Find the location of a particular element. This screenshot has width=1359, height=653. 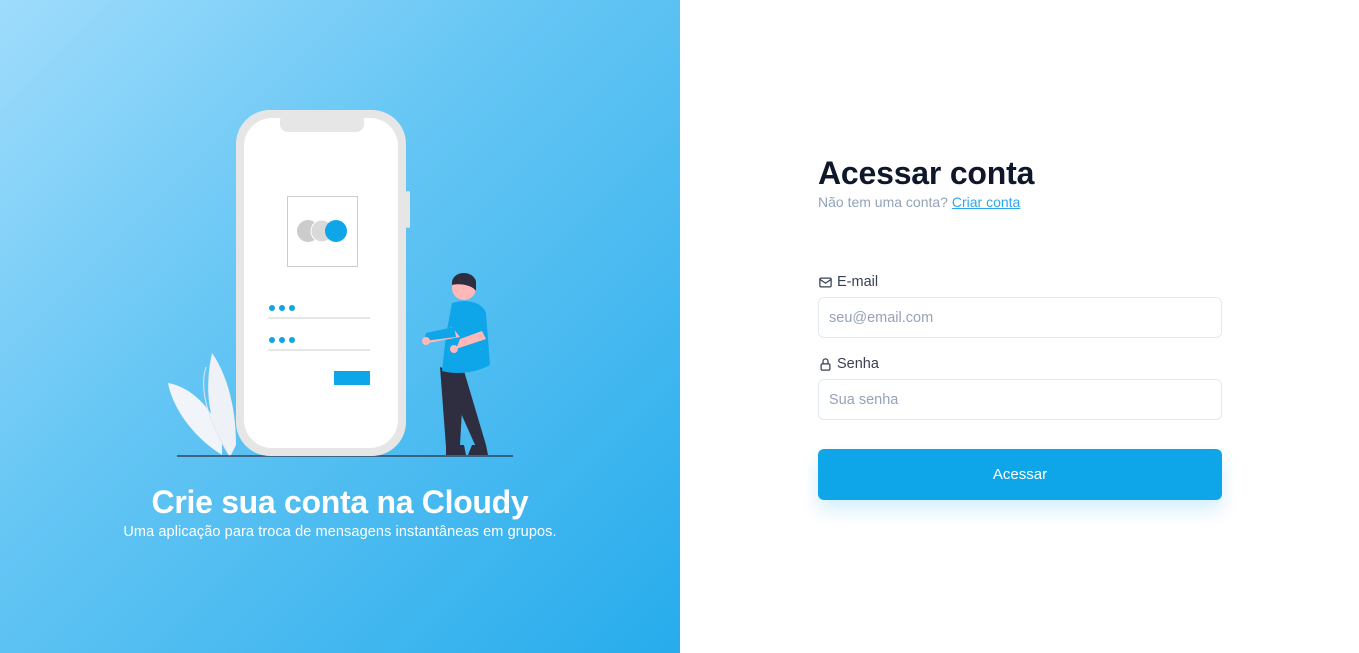

phone-icon is located at coordinates (323, 283).